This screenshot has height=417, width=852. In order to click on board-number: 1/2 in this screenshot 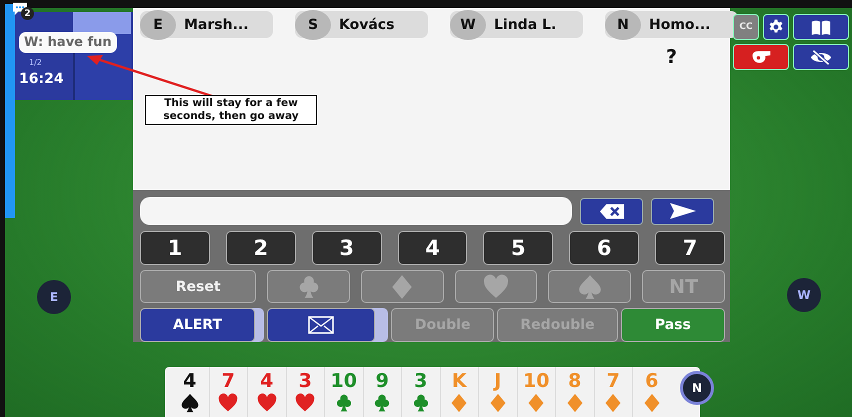, I will do `click(35, 62)`.